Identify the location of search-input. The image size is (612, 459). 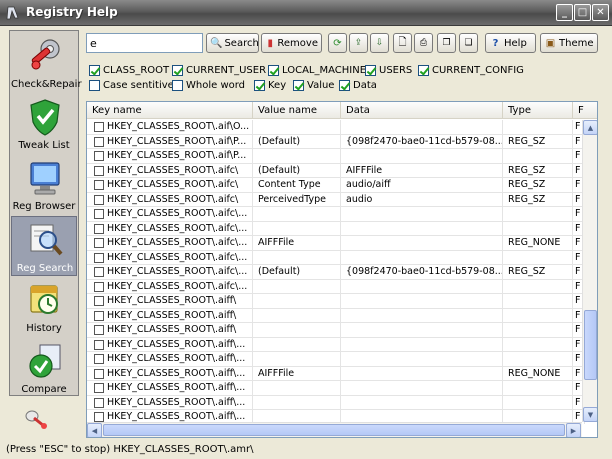
(144, 43).